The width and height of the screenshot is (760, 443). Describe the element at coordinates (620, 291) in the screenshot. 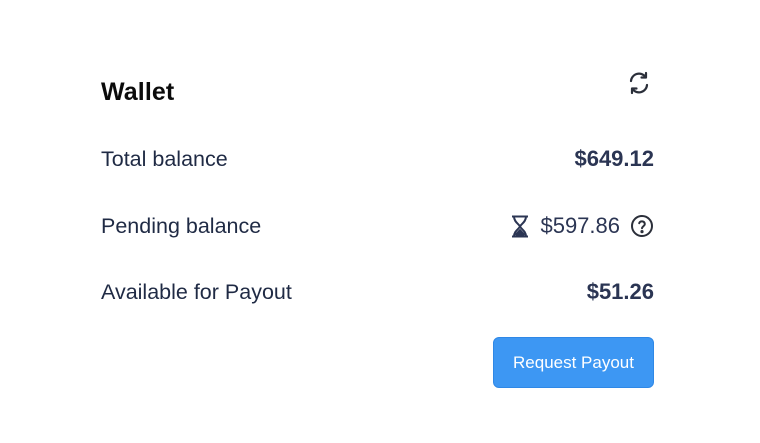

I see `available-payout-value: $51.26` at that location.